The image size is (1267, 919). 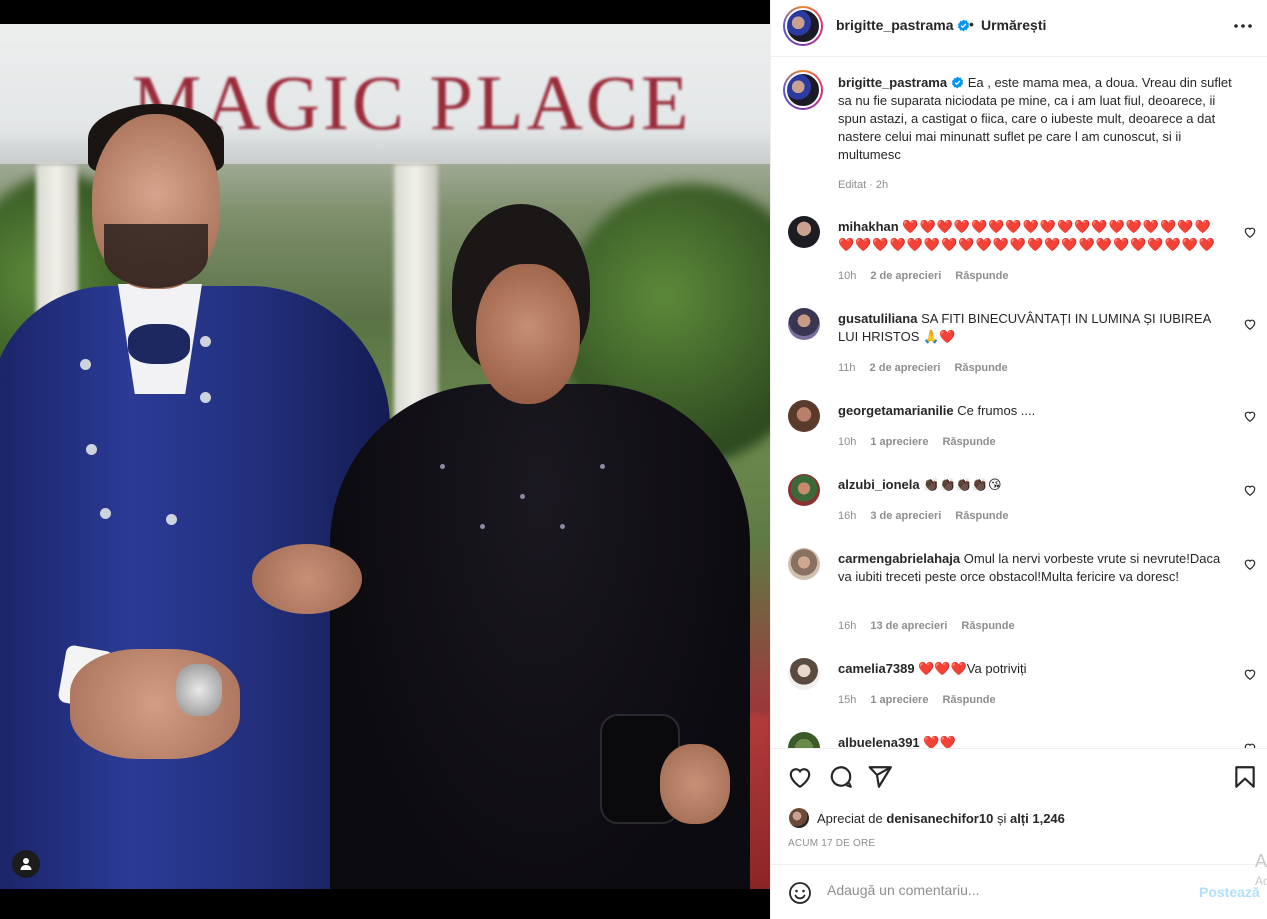 I want to click on photo-pillar, so click(x=416, y=294).